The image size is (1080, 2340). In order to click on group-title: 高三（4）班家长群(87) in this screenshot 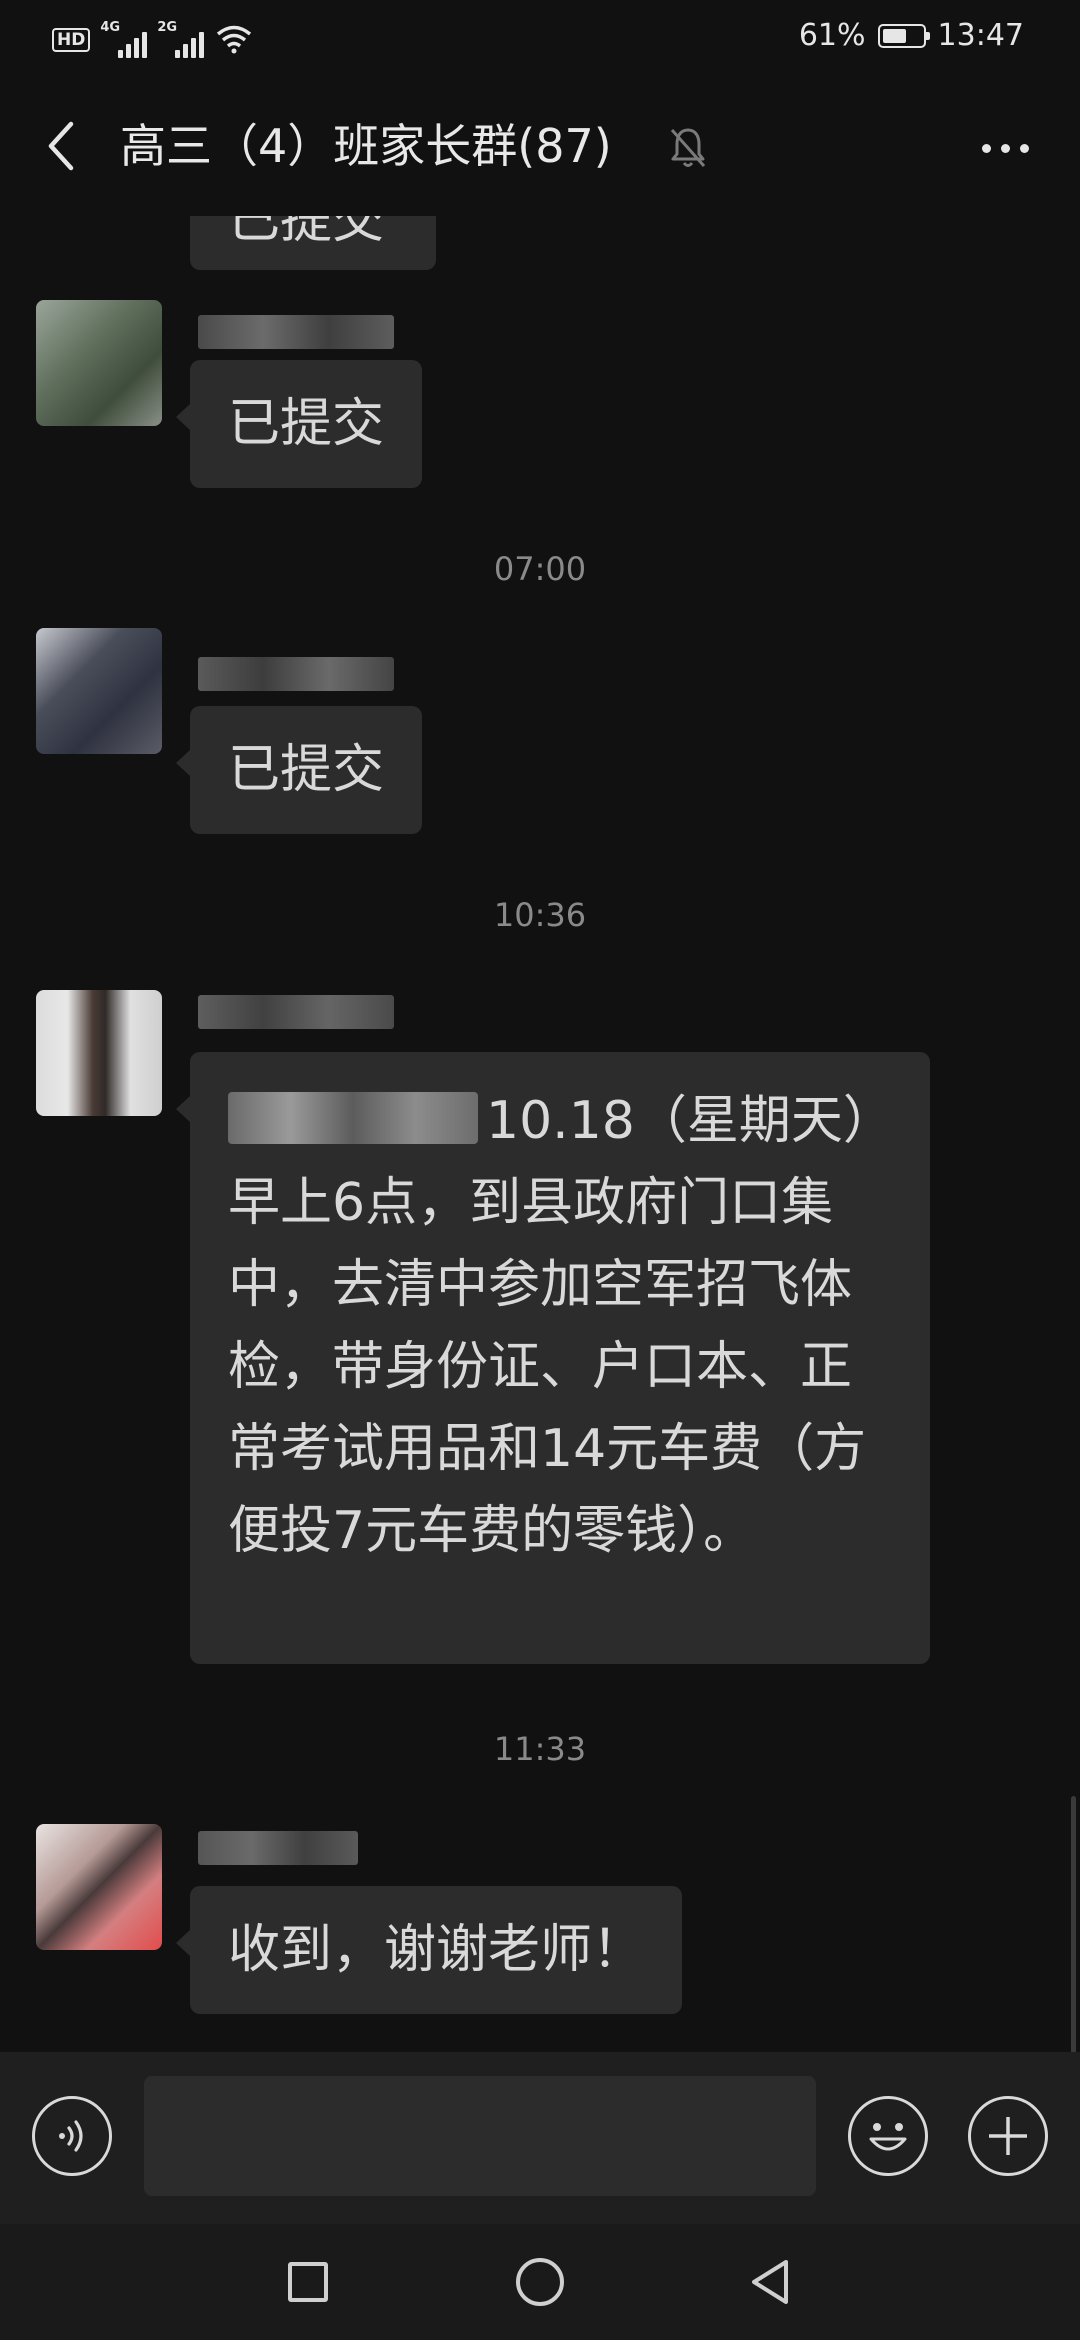, I will do `click(366, 146)`.